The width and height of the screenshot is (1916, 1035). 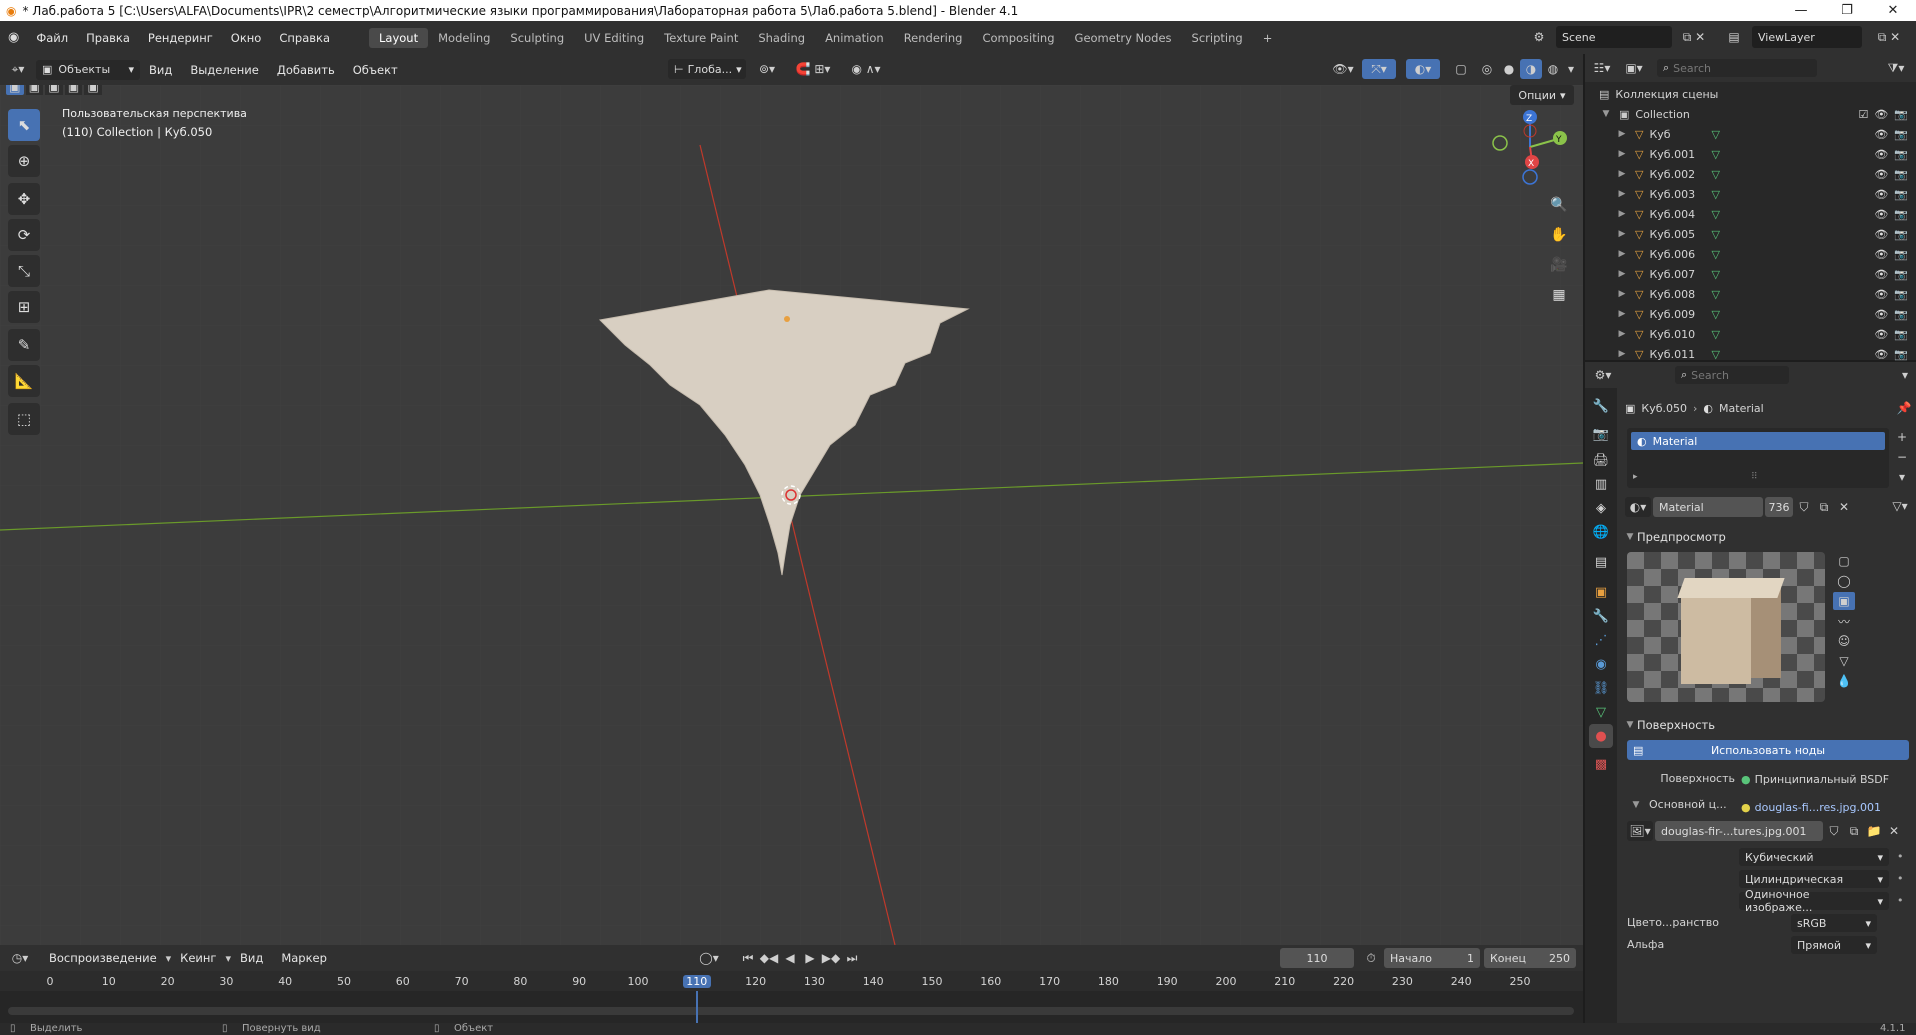 I want to click on select-box-tool: ⬉, so click(x=24, y=125).